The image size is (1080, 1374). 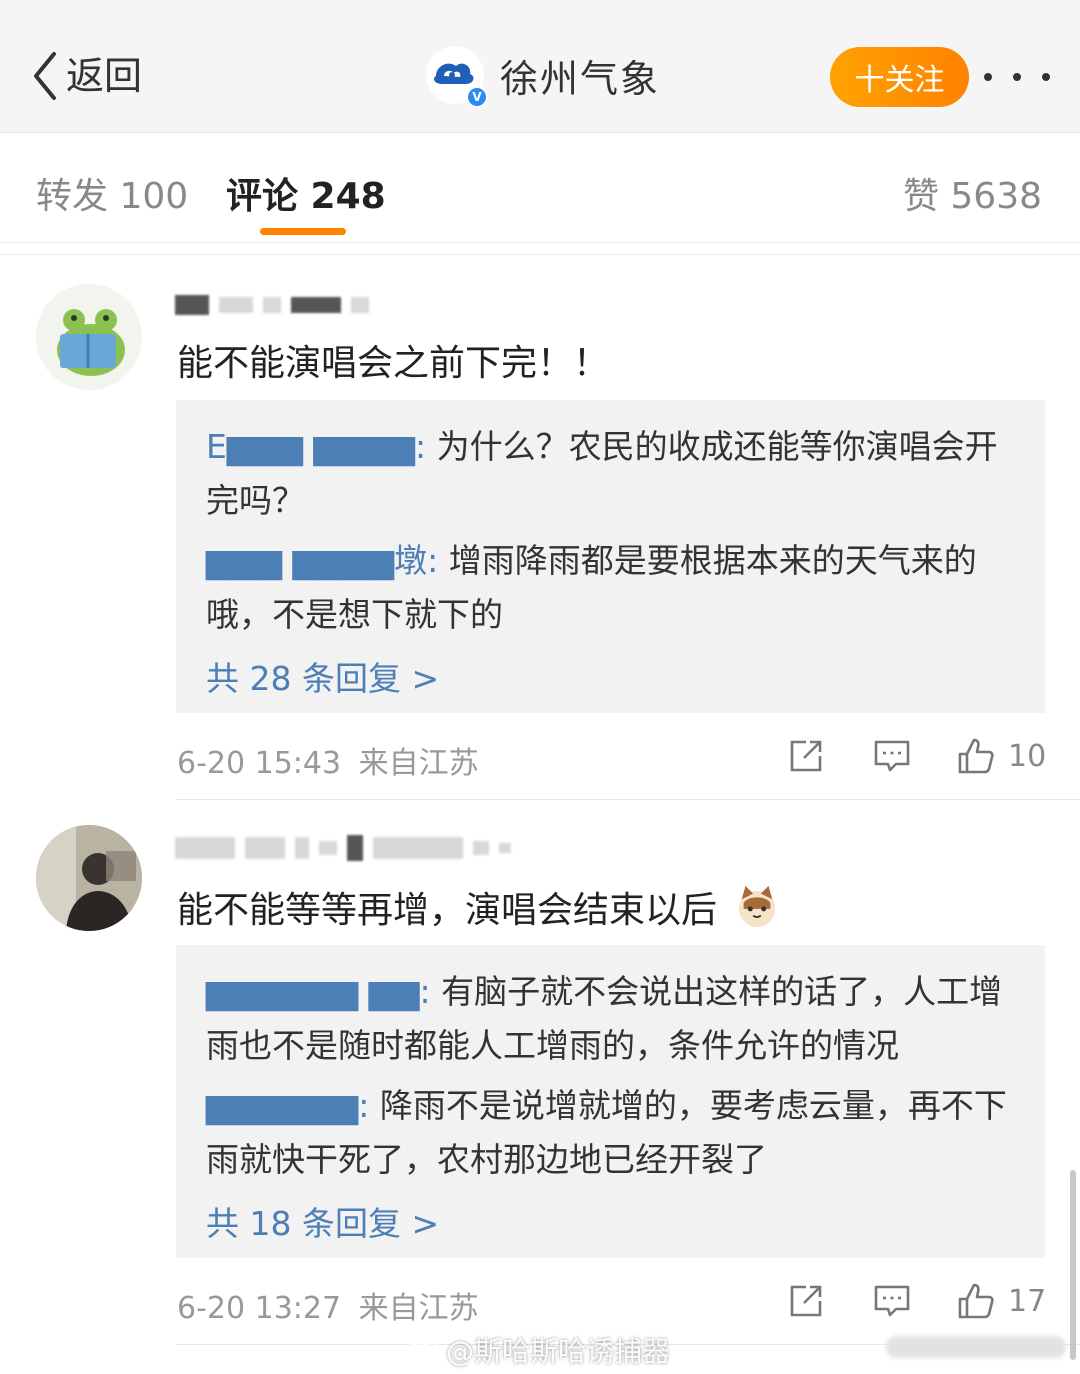 I want to click on top-navigation-bar: 返回 V 徐州气象 十关注, so click(x=540, y=66).